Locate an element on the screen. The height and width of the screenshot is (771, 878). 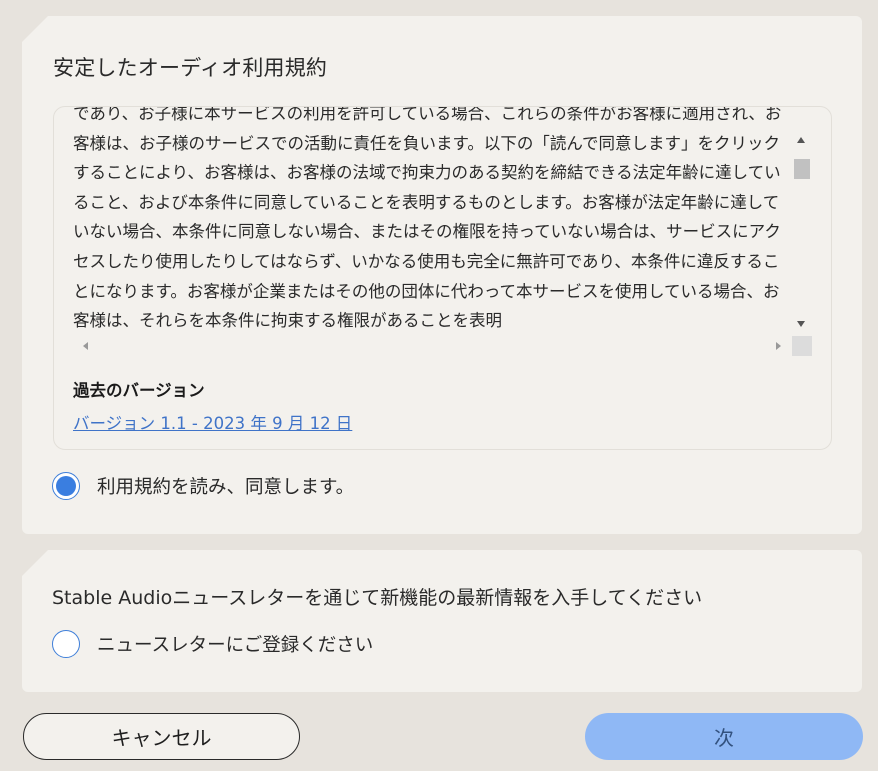
scroll-up-arrow-icon is located at coordinates (801, 140).